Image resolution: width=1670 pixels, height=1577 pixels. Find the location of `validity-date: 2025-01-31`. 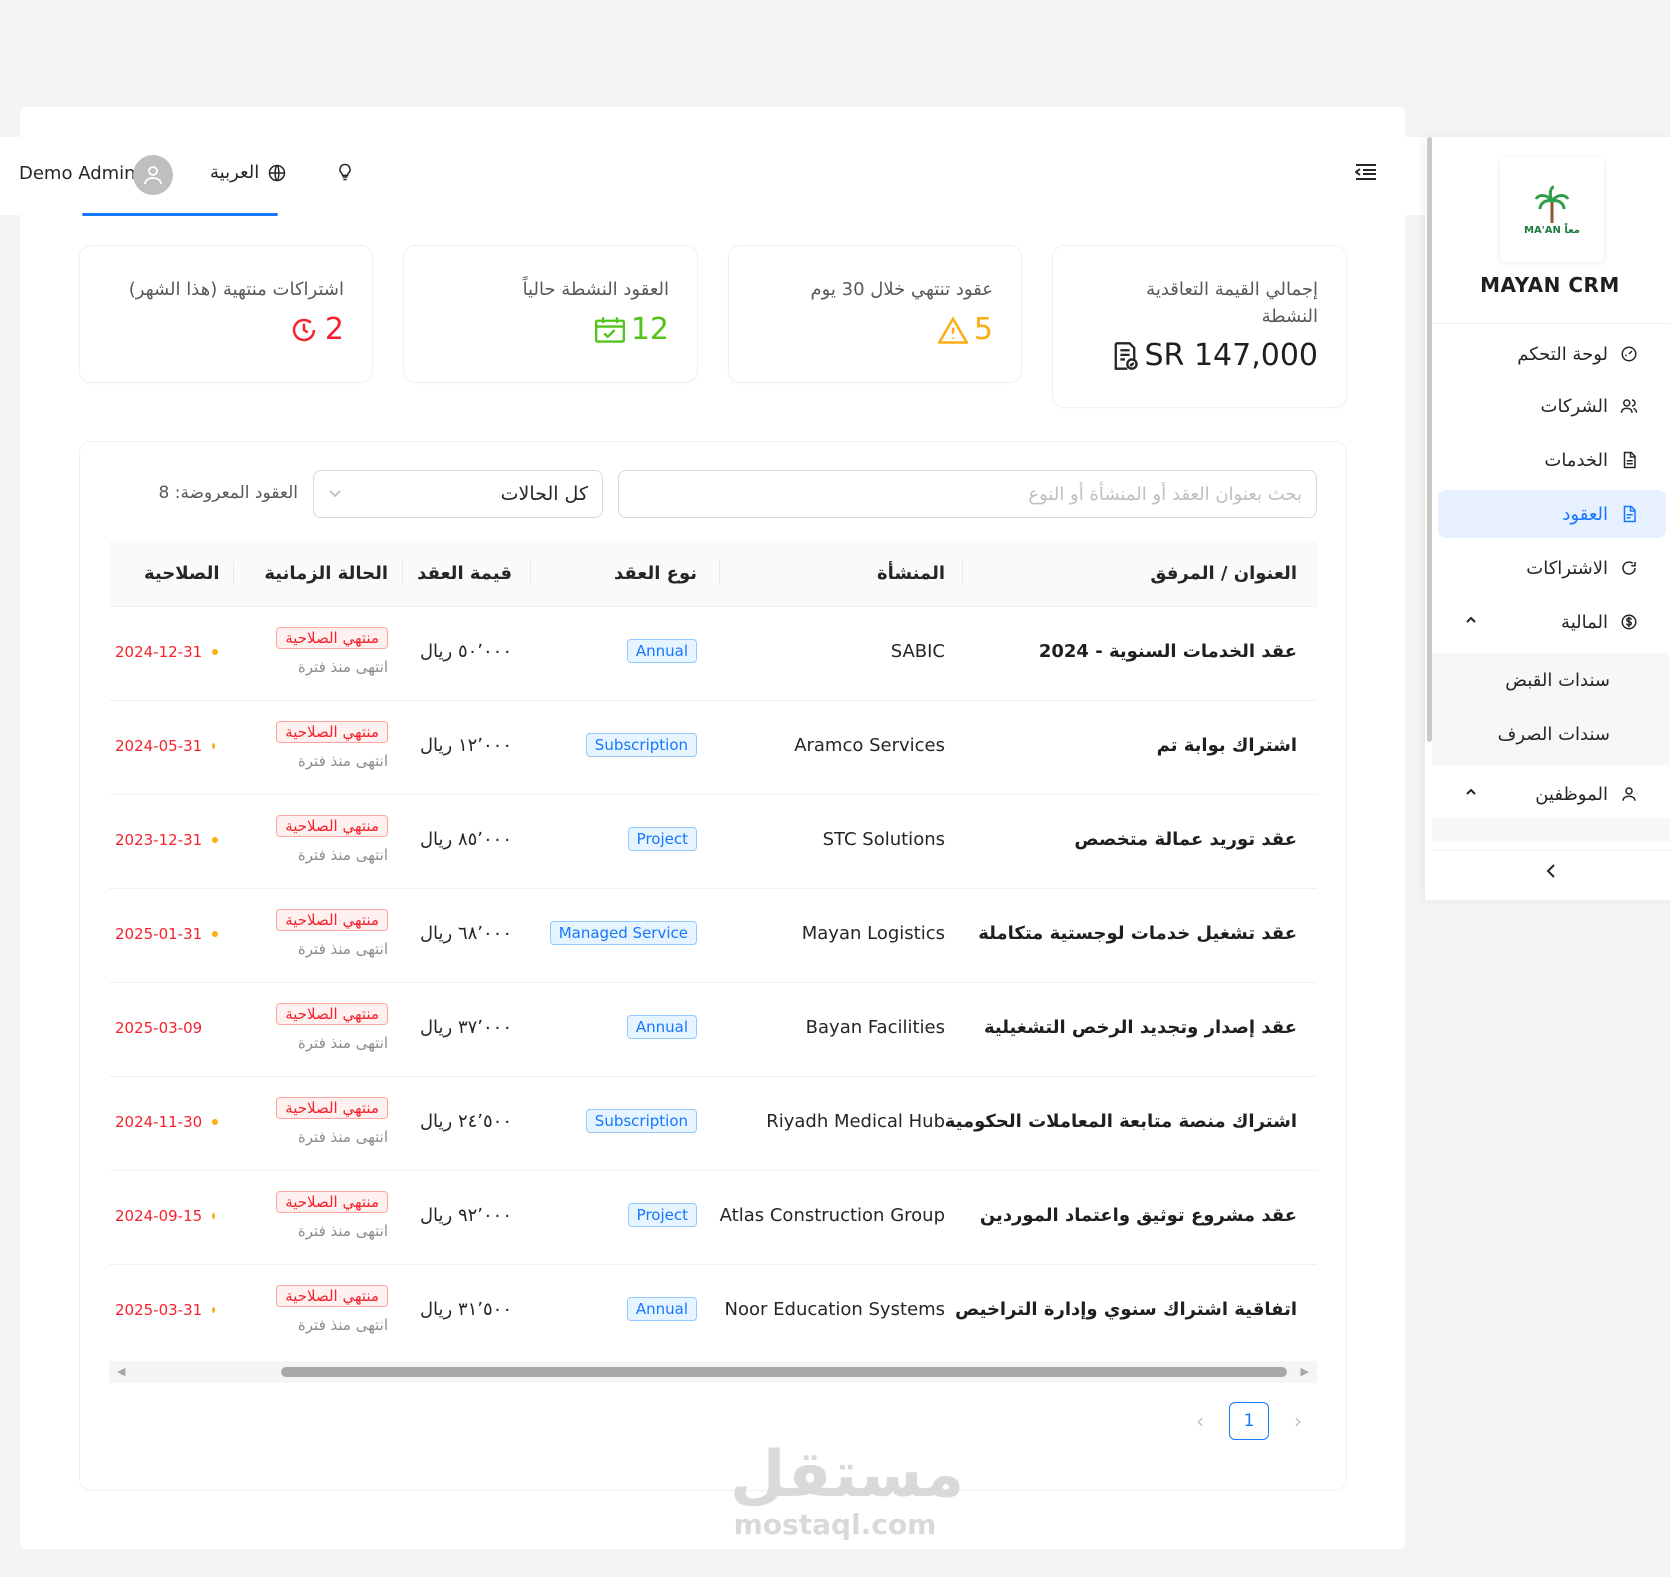

validity-date: 2025-01-31 is located at coordinates (159, 934).